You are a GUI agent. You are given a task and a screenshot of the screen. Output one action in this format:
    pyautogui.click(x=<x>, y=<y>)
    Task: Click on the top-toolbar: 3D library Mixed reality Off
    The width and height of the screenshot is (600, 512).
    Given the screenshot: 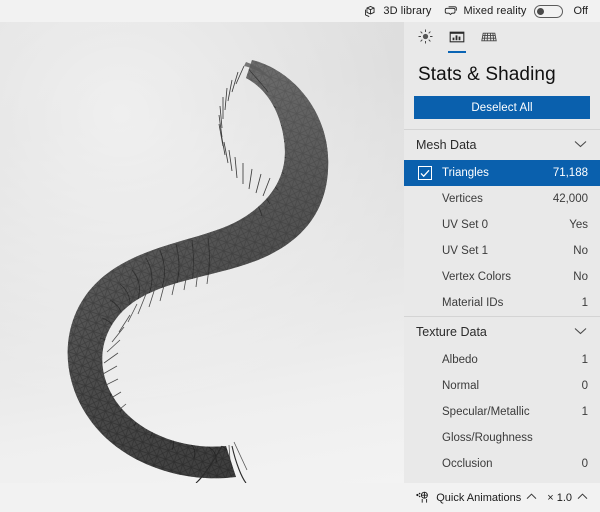 What is the action you would take?
    pyautogui.click(x=300, y=11)
    